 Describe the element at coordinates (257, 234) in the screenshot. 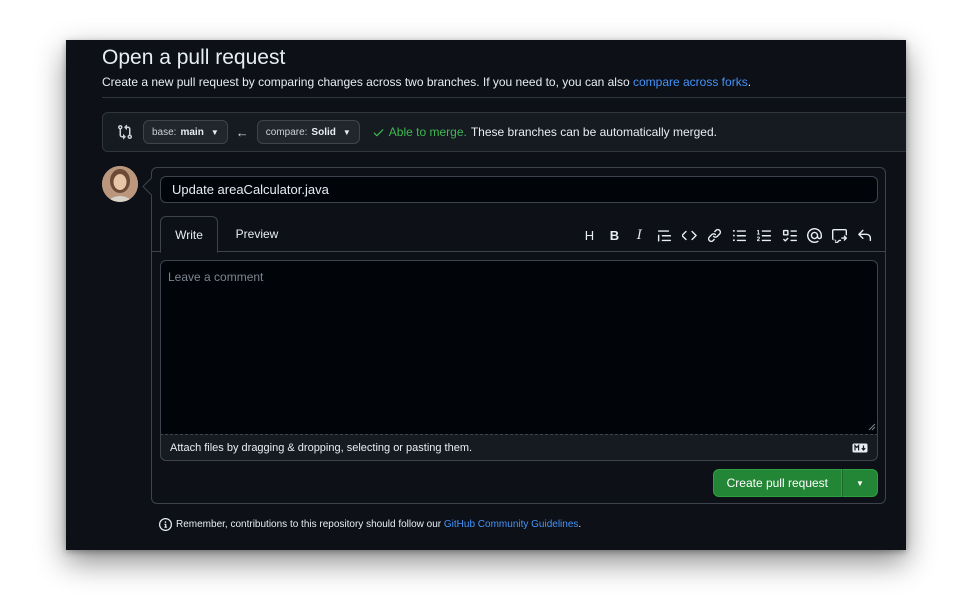

I see `tab-preview: Preview` at that location.